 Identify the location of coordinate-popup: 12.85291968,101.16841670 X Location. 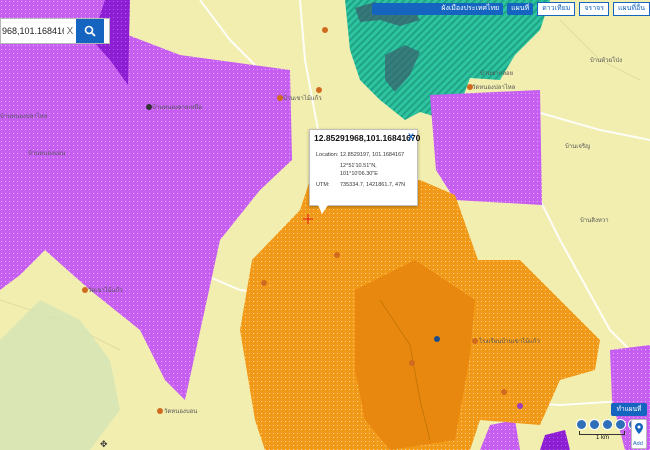
(365, 171).